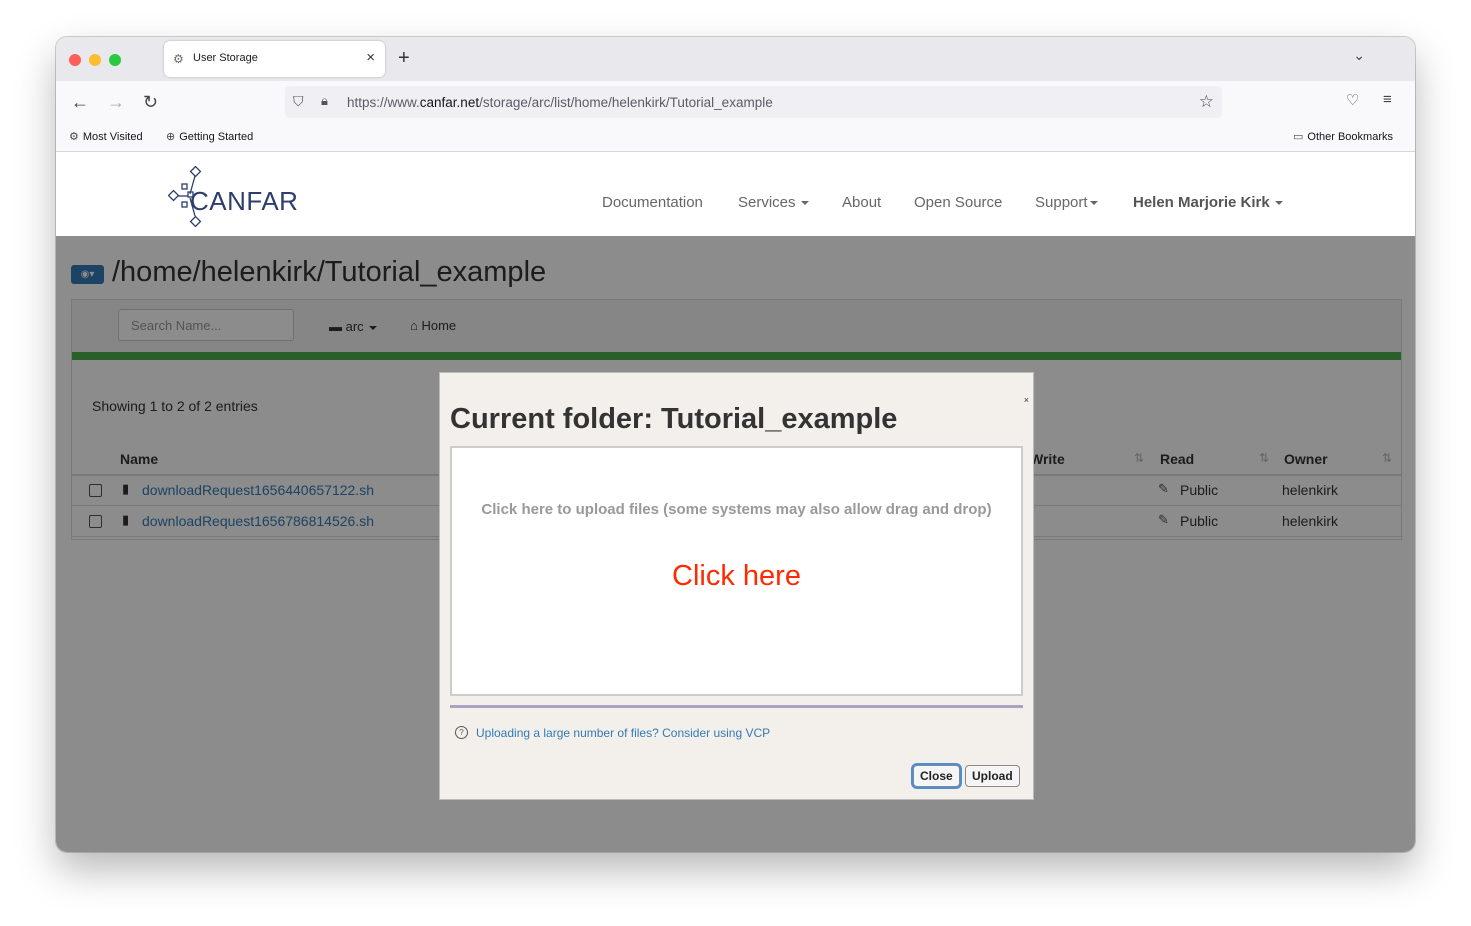 This screenshot has height=926, width=1471. I want to click on close-icon: ×, so click(1026, 400).